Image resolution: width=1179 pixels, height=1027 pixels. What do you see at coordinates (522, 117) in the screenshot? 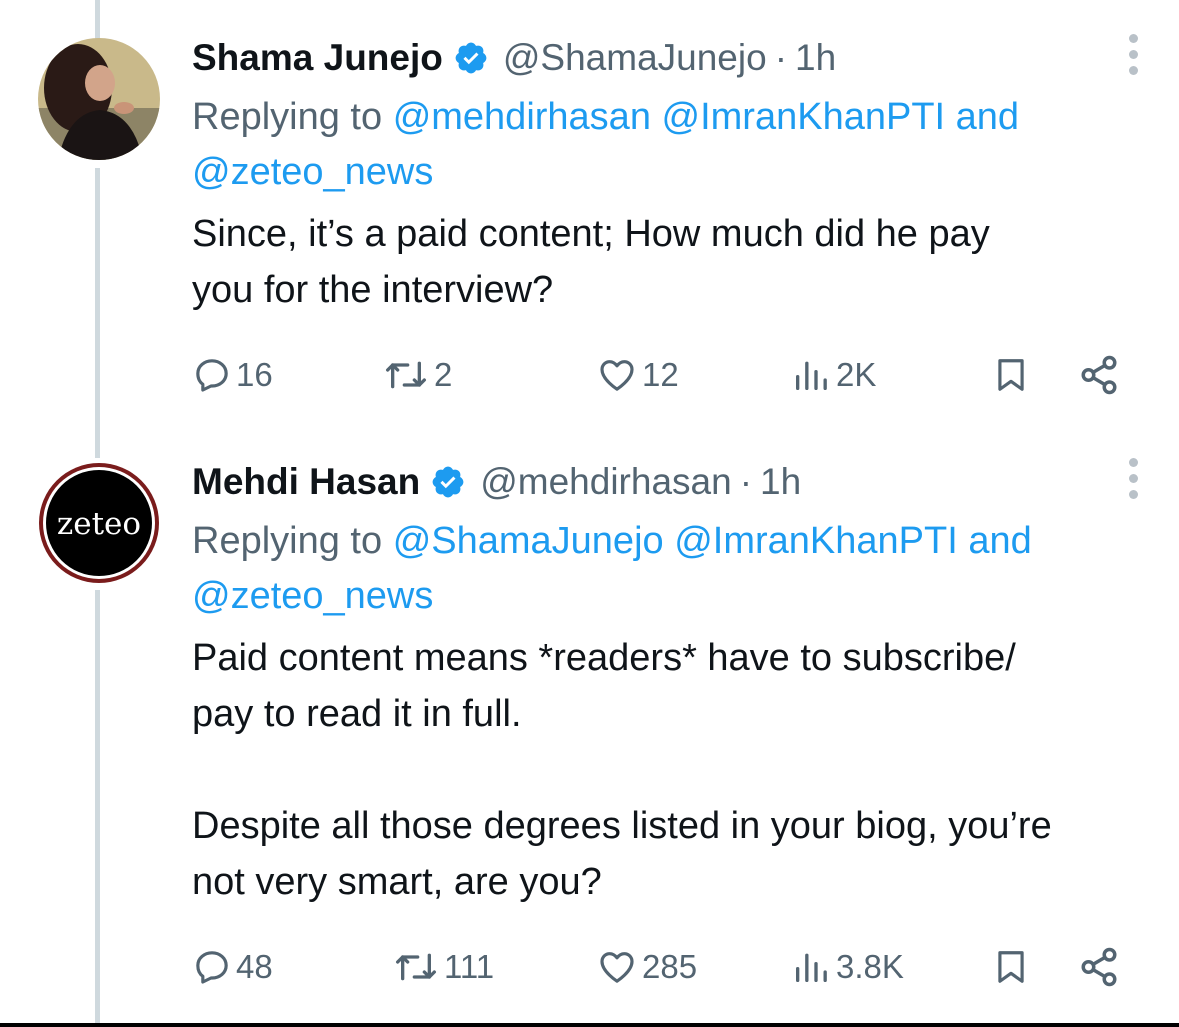
I see `mention-link: @mehdirhasan` at bounding box center [522, 117].